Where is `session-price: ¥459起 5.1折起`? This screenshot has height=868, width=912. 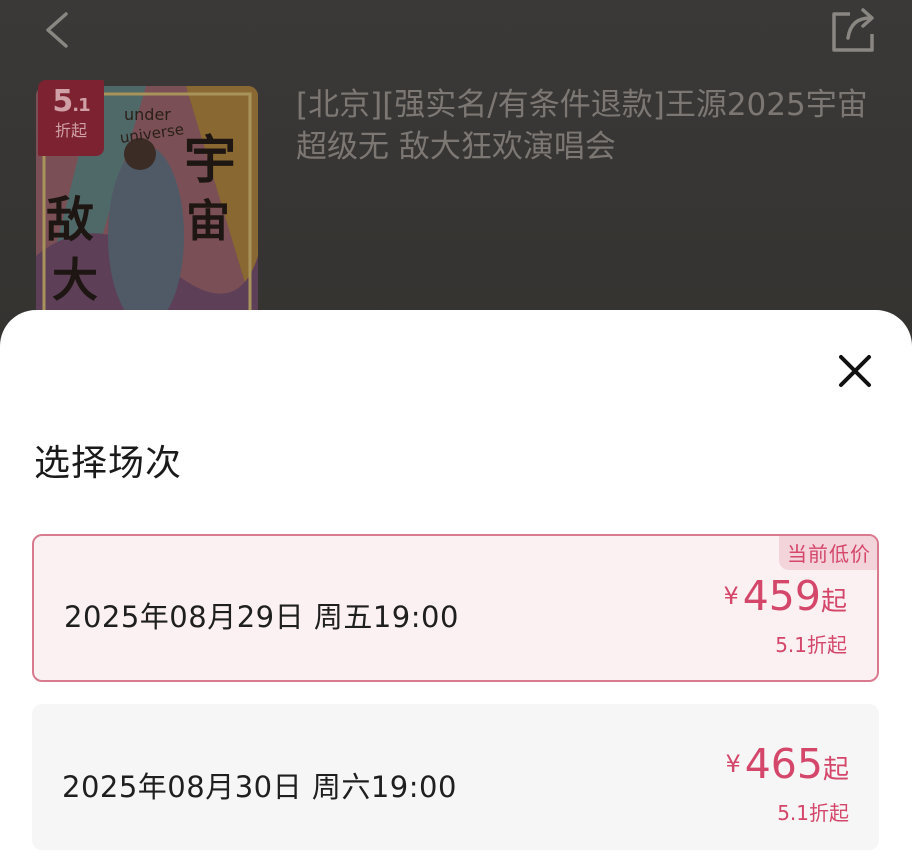
session-price: ¥459起 5.1折起 is located at coordinates (785, 616).